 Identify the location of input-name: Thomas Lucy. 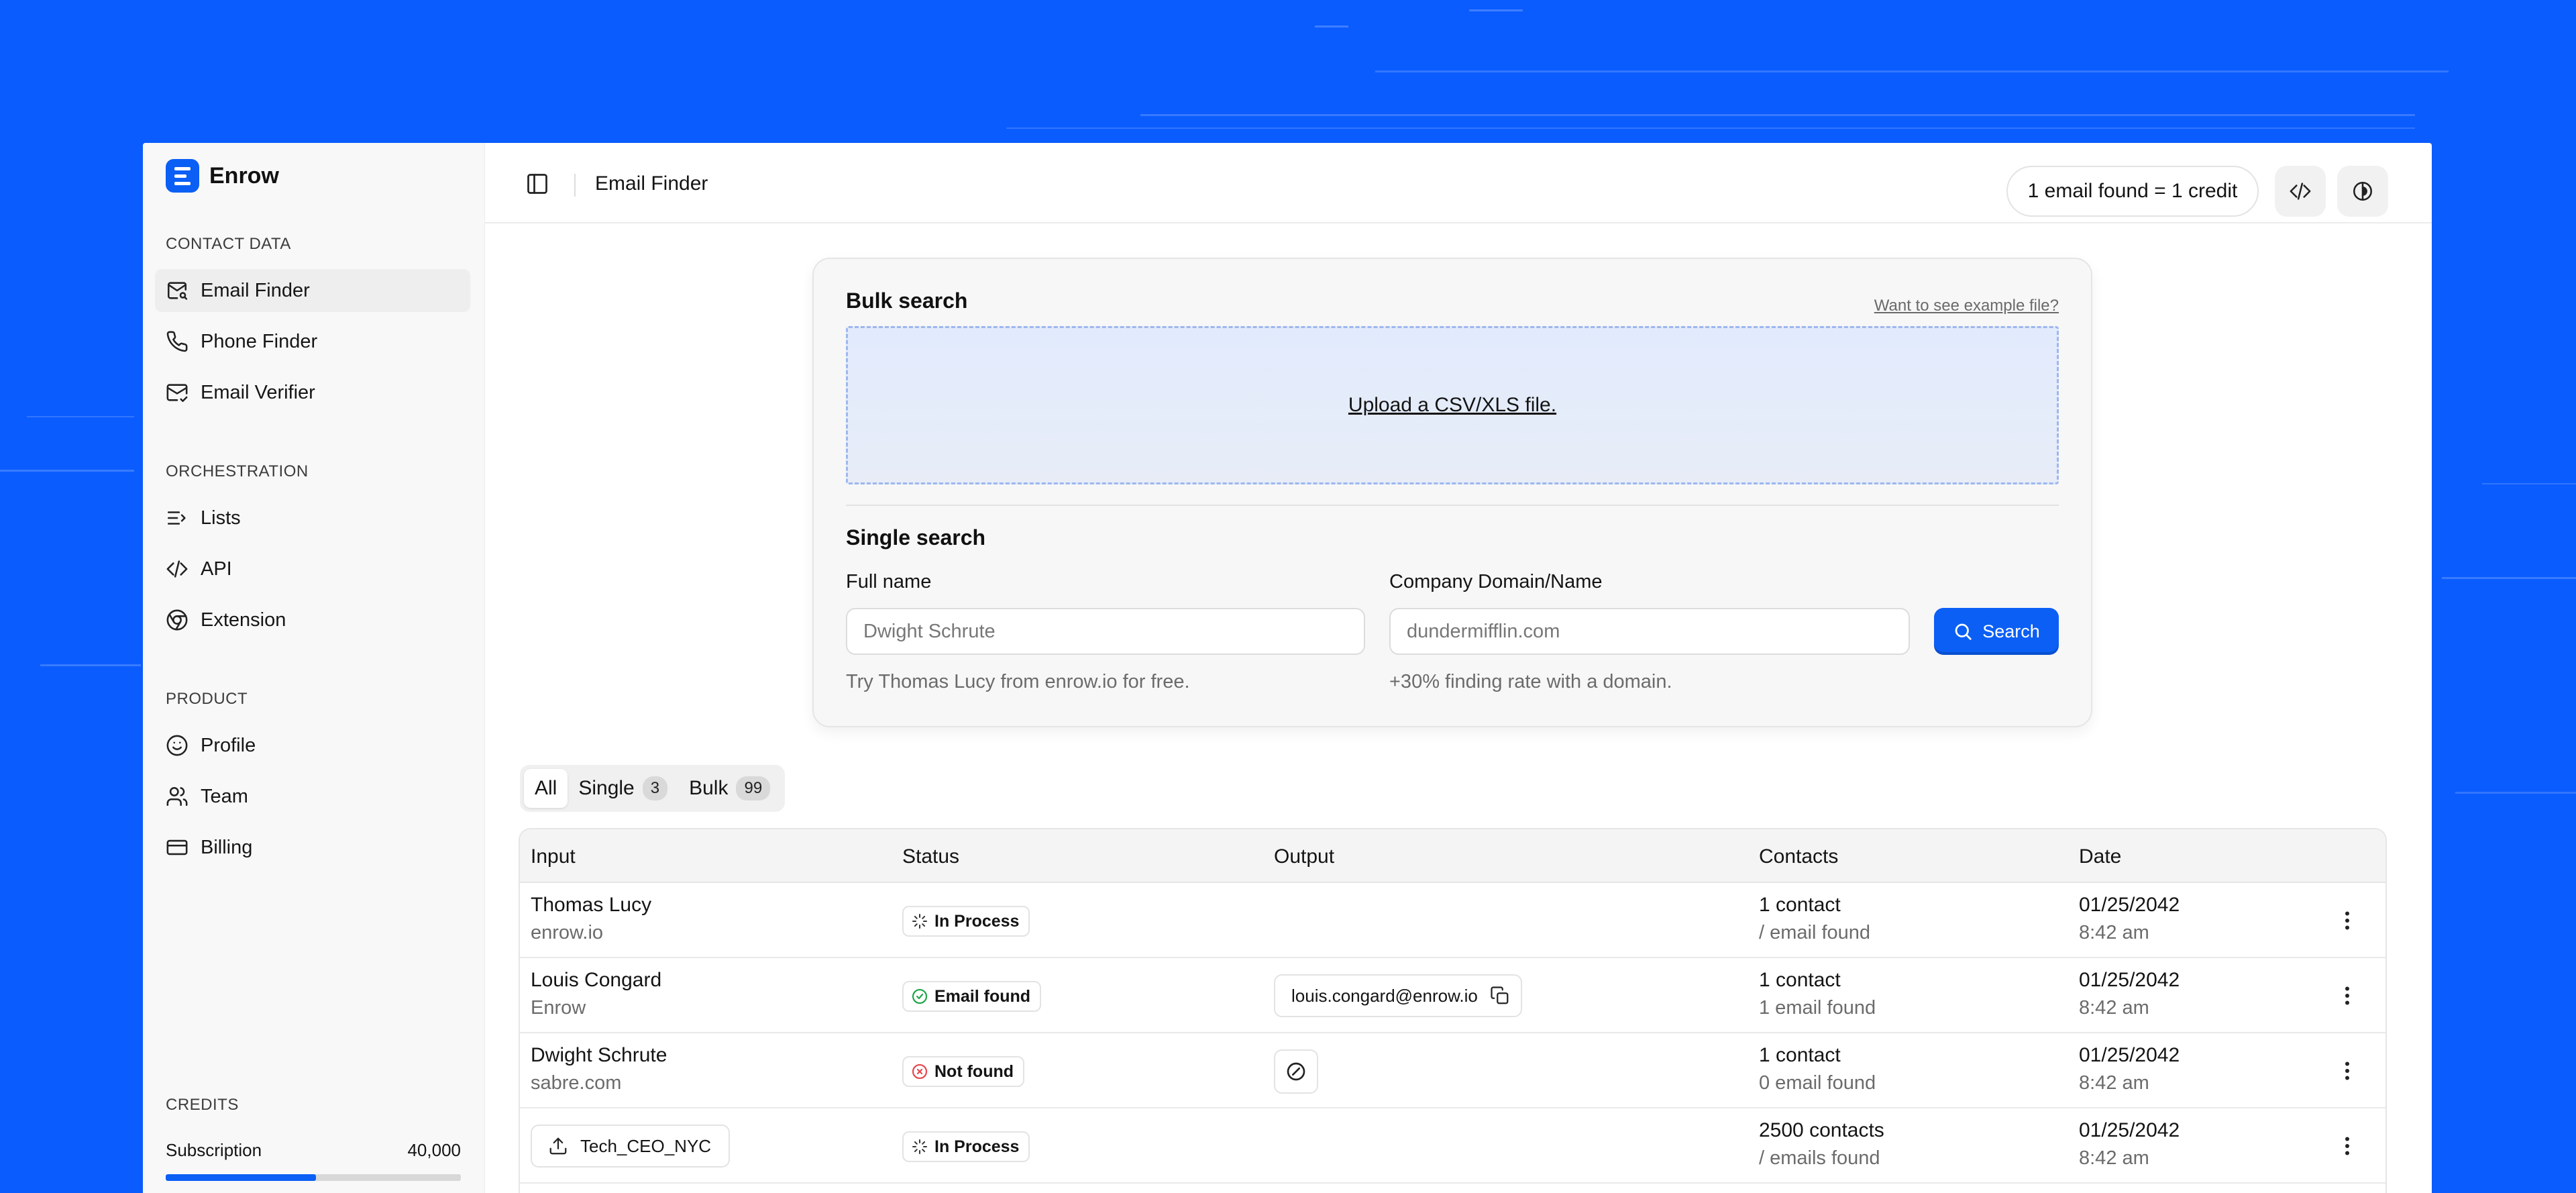
(591, 905).